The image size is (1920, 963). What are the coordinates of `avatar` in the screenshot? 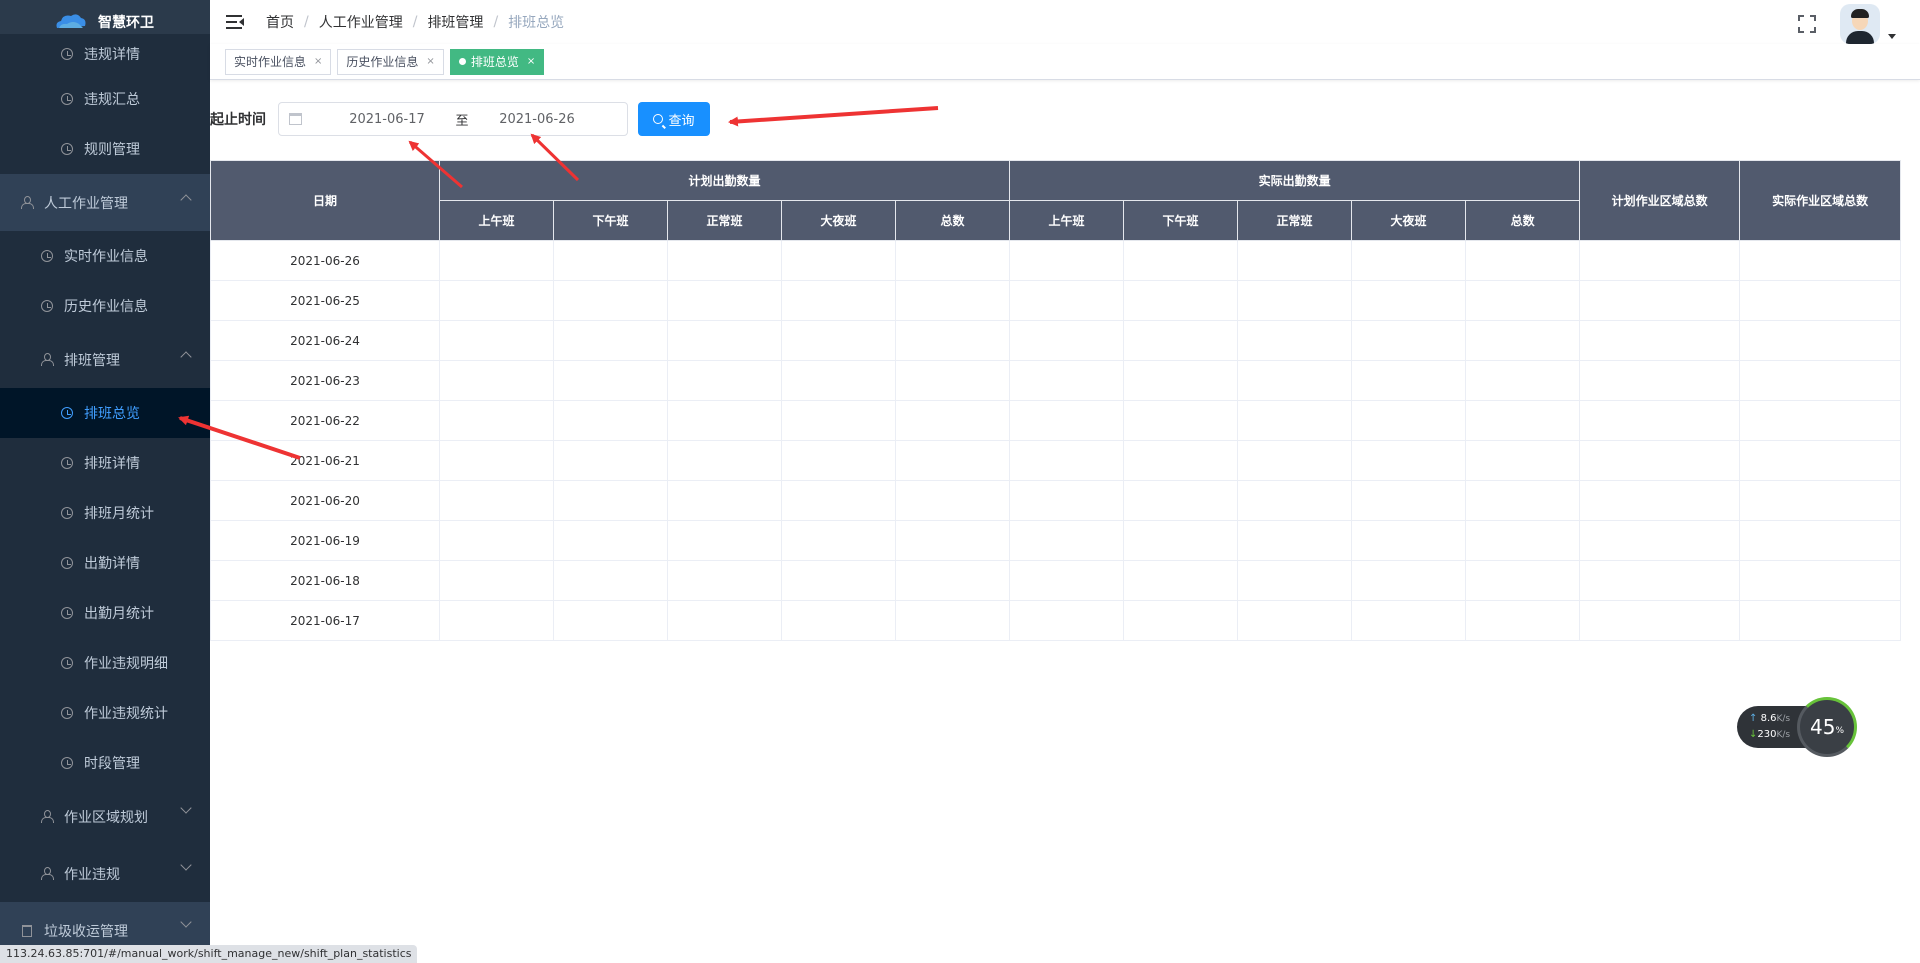 It's located at (1860, 24).